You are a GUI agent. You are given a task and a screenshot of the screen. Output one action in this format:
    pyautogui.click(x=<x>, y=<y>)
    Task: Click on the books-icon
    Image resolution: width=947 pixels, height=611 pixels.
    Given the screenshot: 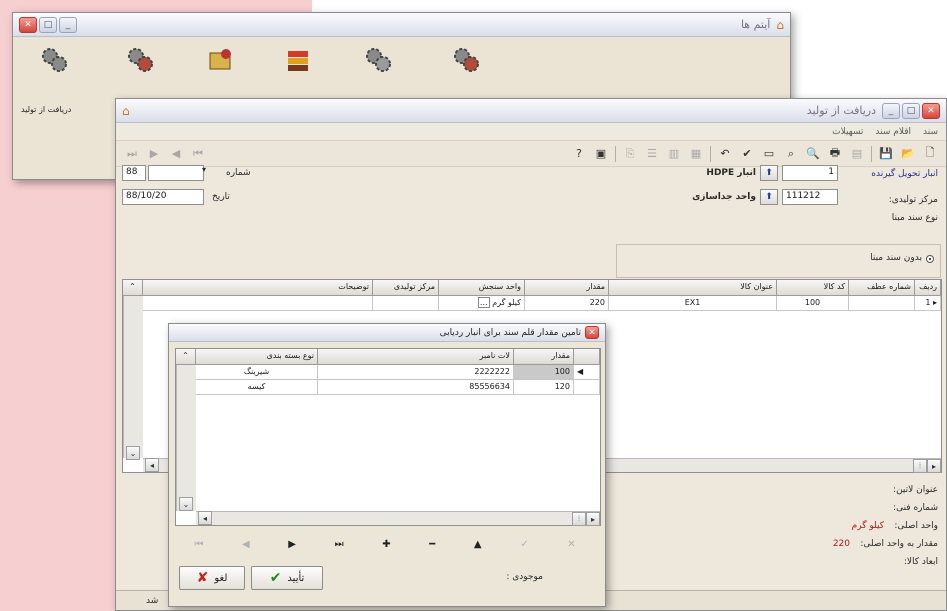 What is the action you would take?
    pyautogui.click(x=298, y=61)
    